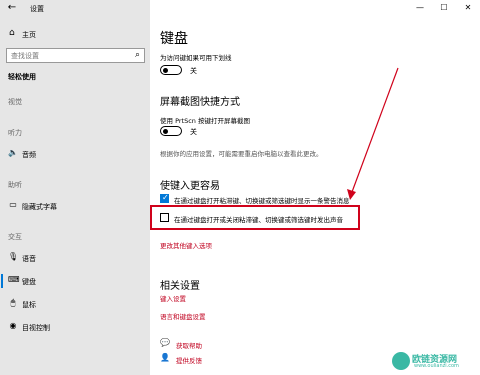 The image size is (480, 375). Describe the element at coordinates (255, 217) in the screenshot. I see `highlight-box` at that location.